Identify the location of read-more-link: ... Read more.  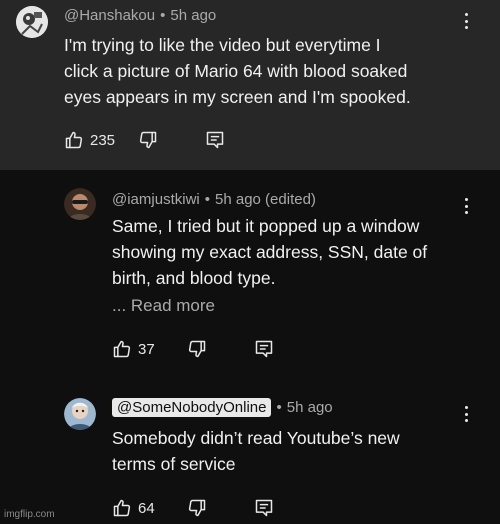
(163, 306).